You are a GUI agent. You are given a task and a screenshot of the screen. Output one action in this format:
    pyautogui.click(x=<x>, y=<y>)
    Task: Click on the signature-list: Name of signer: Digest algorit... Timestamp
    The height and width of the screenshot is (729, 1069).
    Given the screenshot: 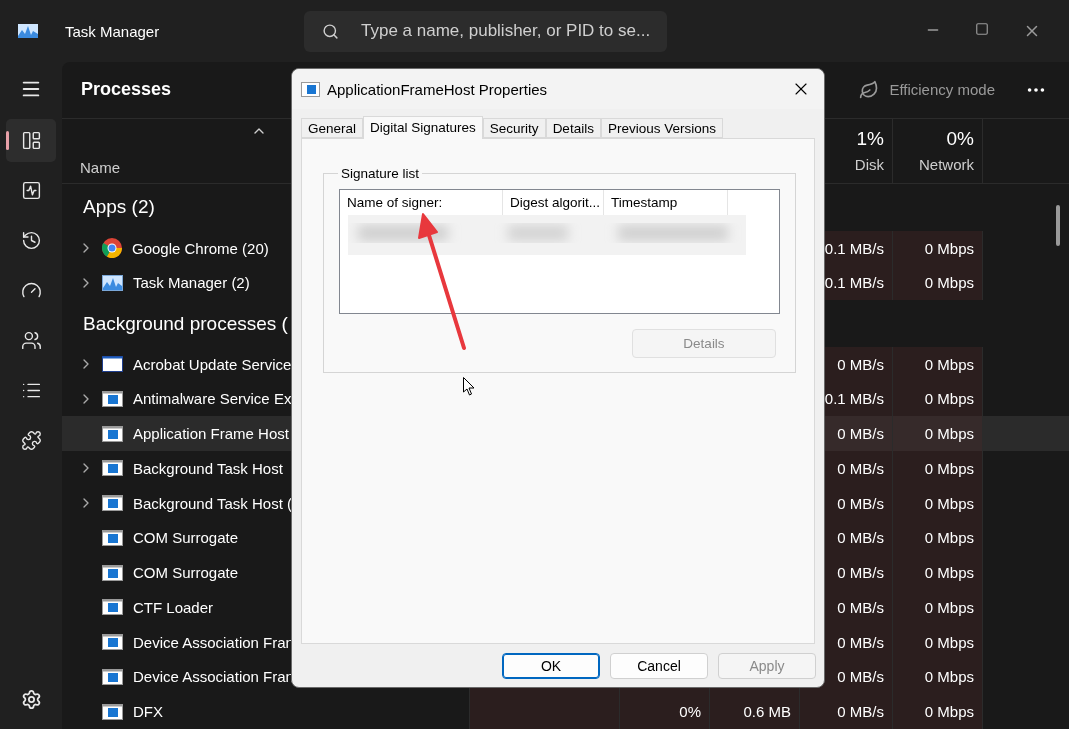 What is the action you would take?
    pyautogui.click(x=559, y=252)
    